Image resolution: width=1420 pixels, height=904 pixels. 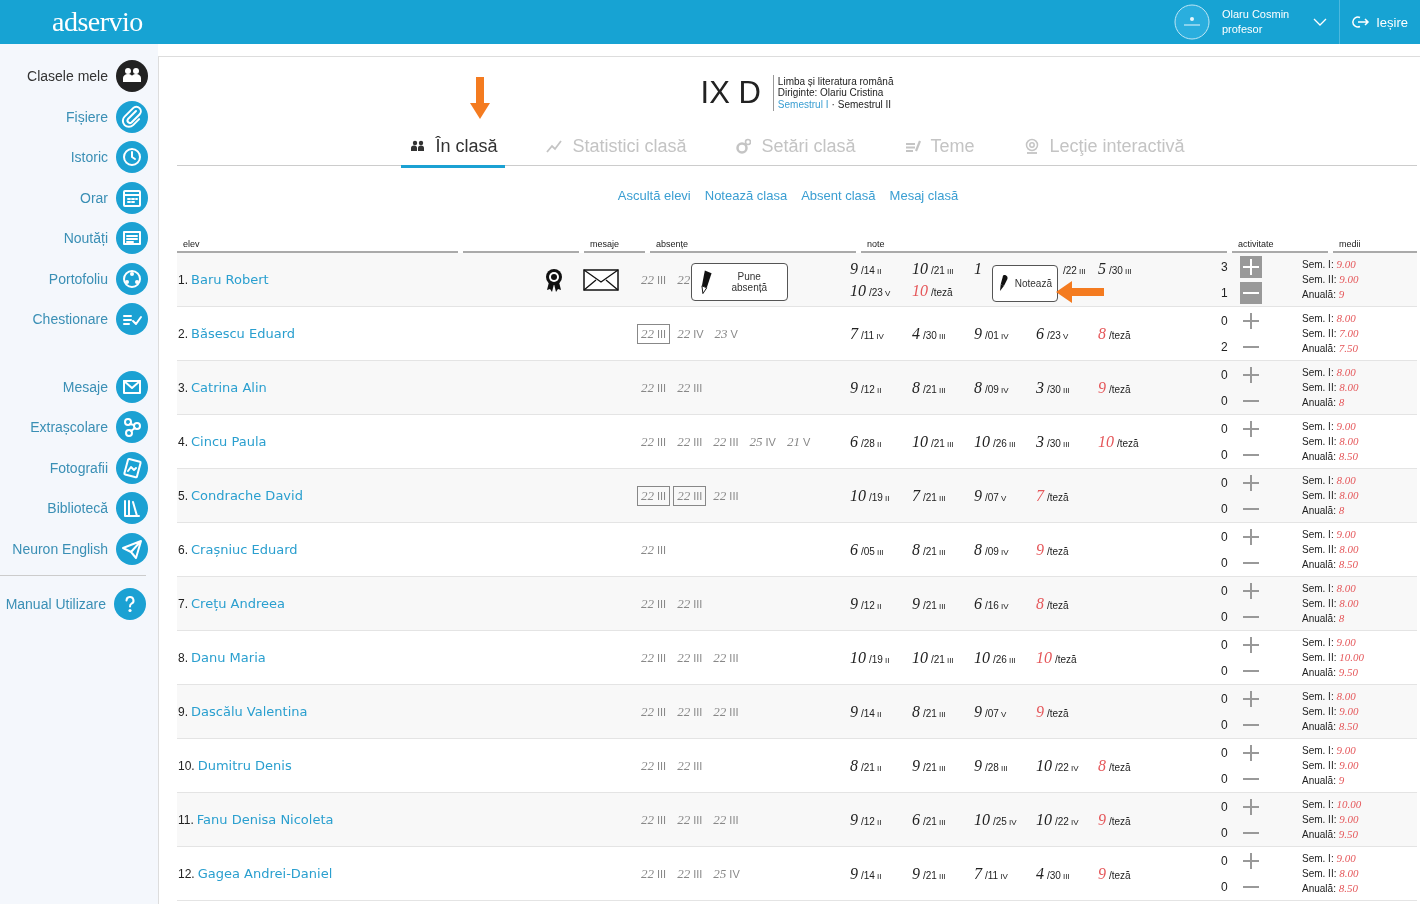 What do you see at coordinates (1250, 292) in the screenshot?
I see `minus-button` at bounding box center [1250, 292].